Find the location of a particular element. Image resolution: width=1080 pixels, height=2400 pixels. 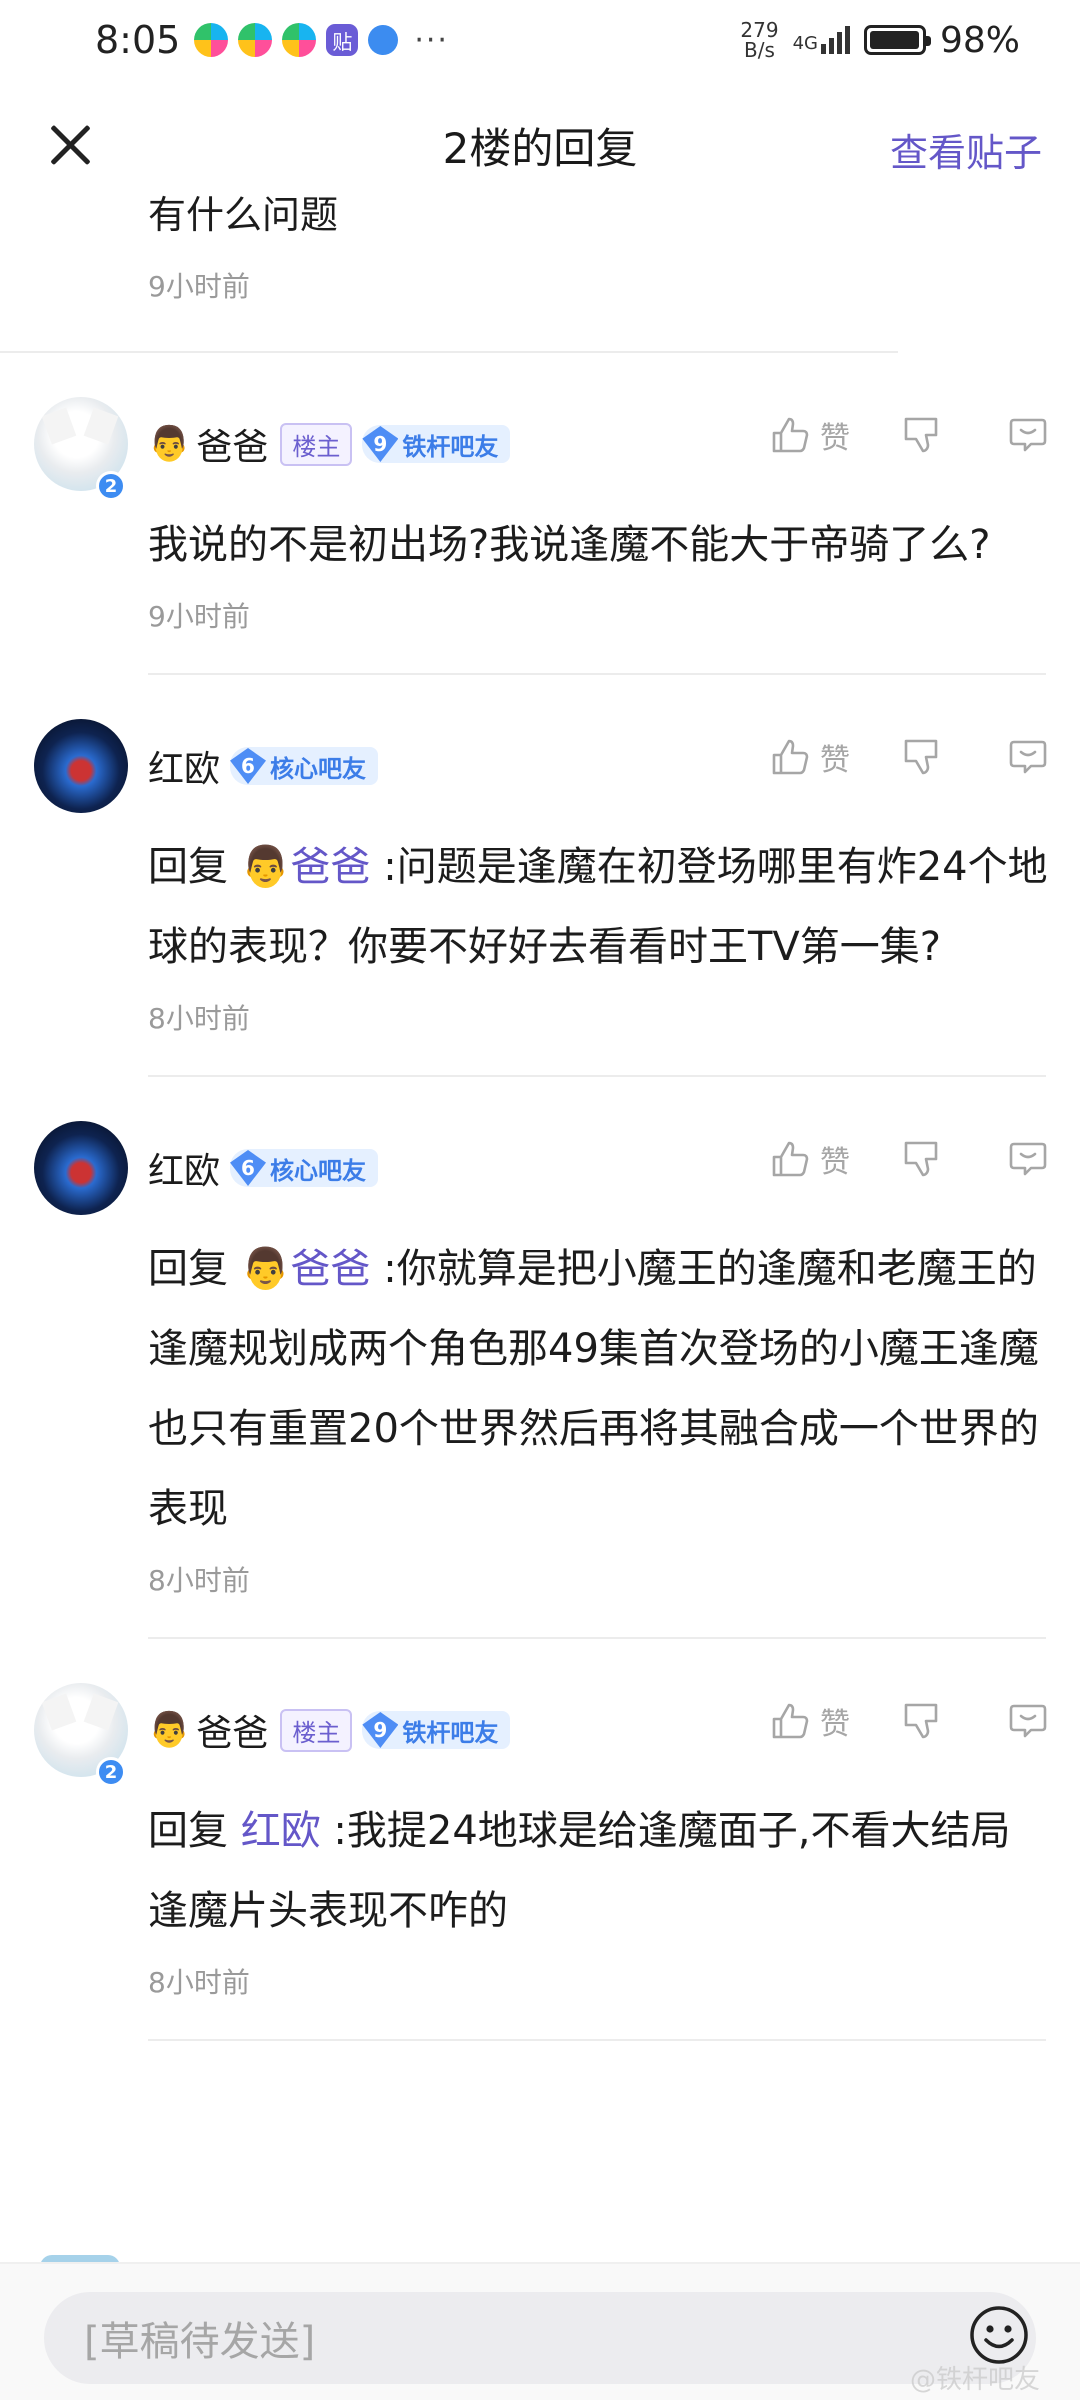

comment-text: 我说的不是初出场?我说逢魔不能大于帝骑了么? is located at coordinates (614, 545).